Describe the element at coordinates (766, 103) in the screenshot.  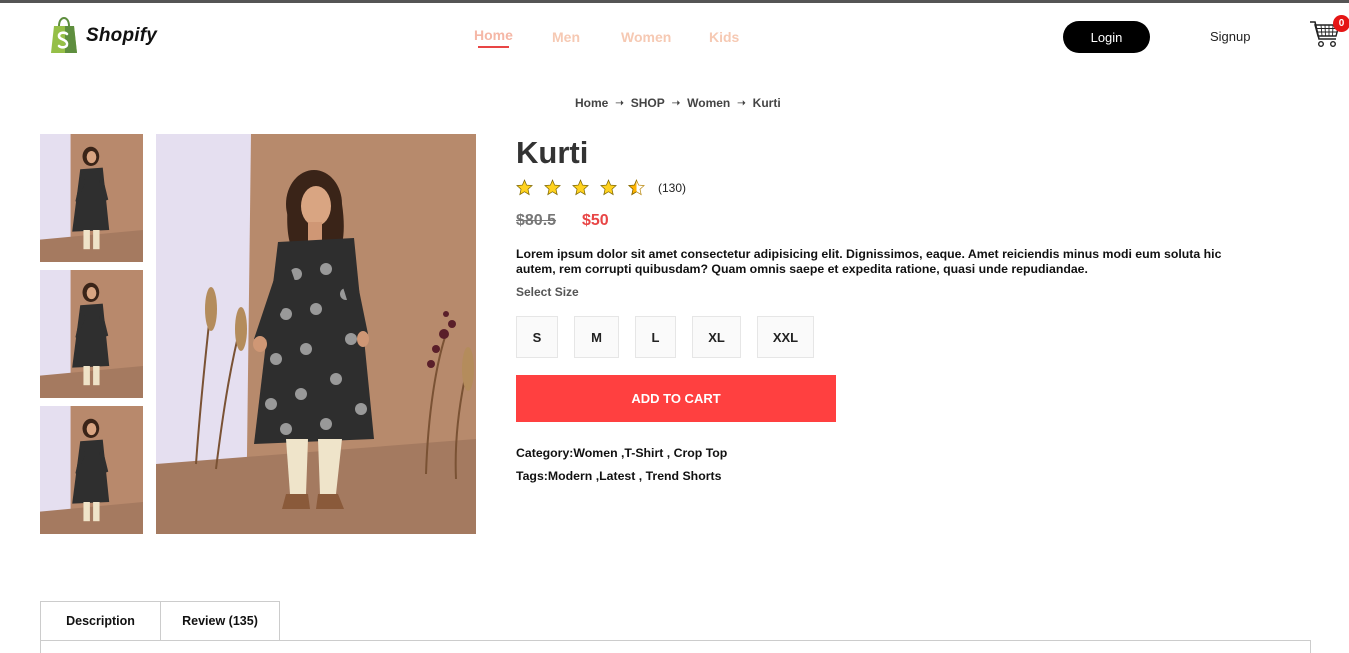
I see `breadcrumb-item-current: Kurti` at that location.